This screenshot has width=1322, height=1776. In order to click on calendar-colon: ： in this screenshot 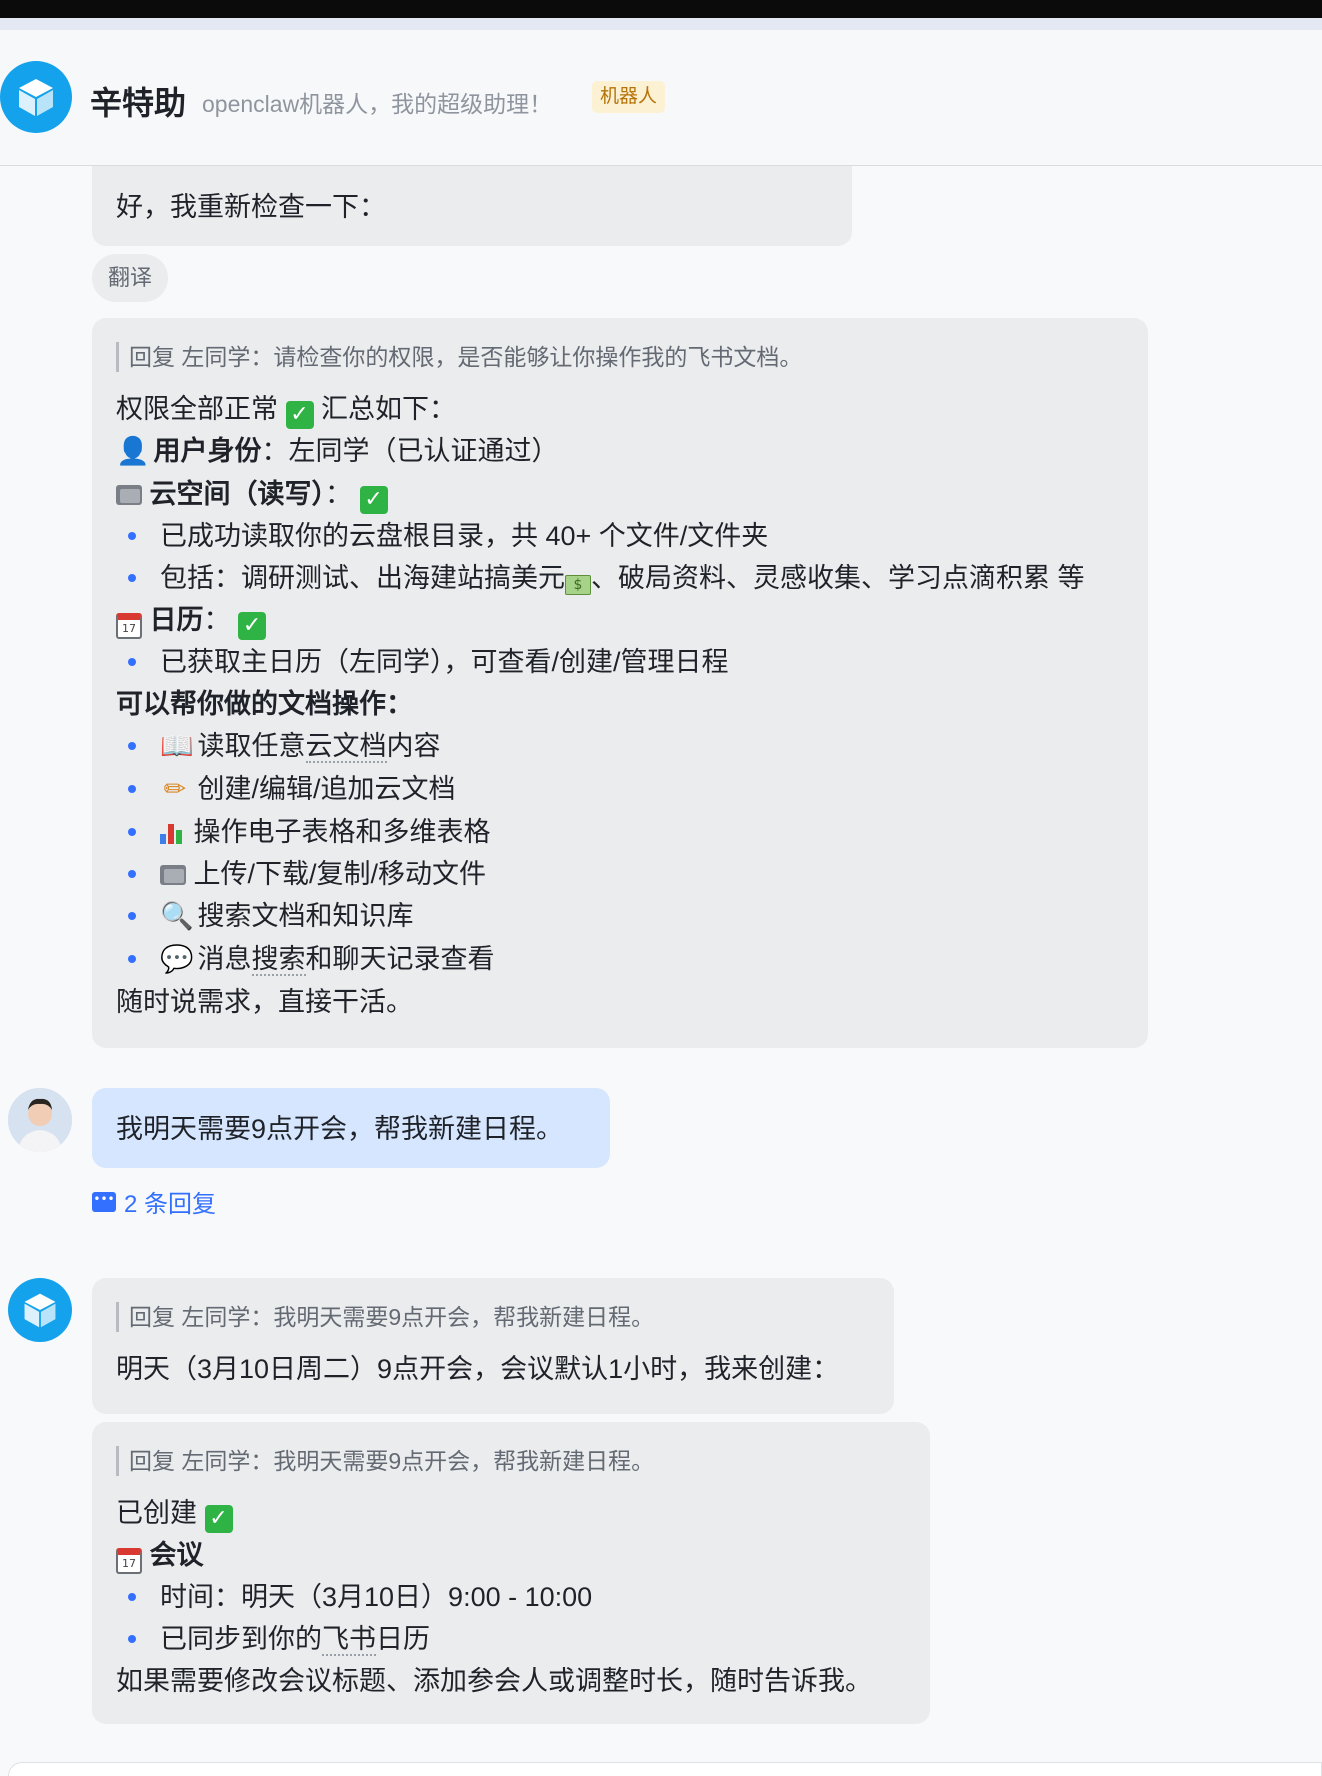, I will do `click(217, 620)`.